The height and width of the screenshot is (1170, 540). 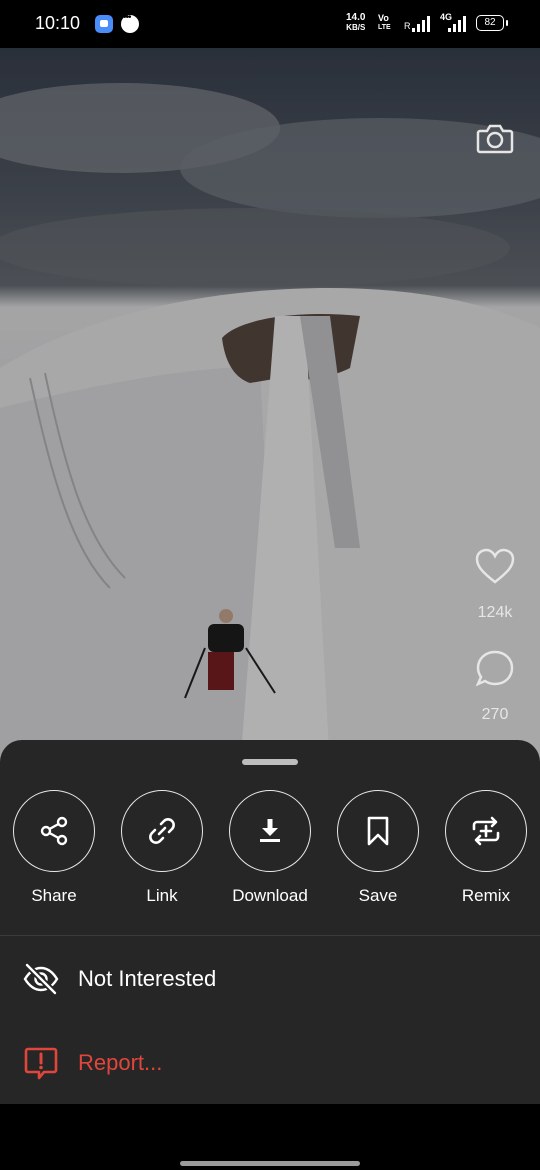 I want to click on link-button: Link, so click(x=162, y=848).